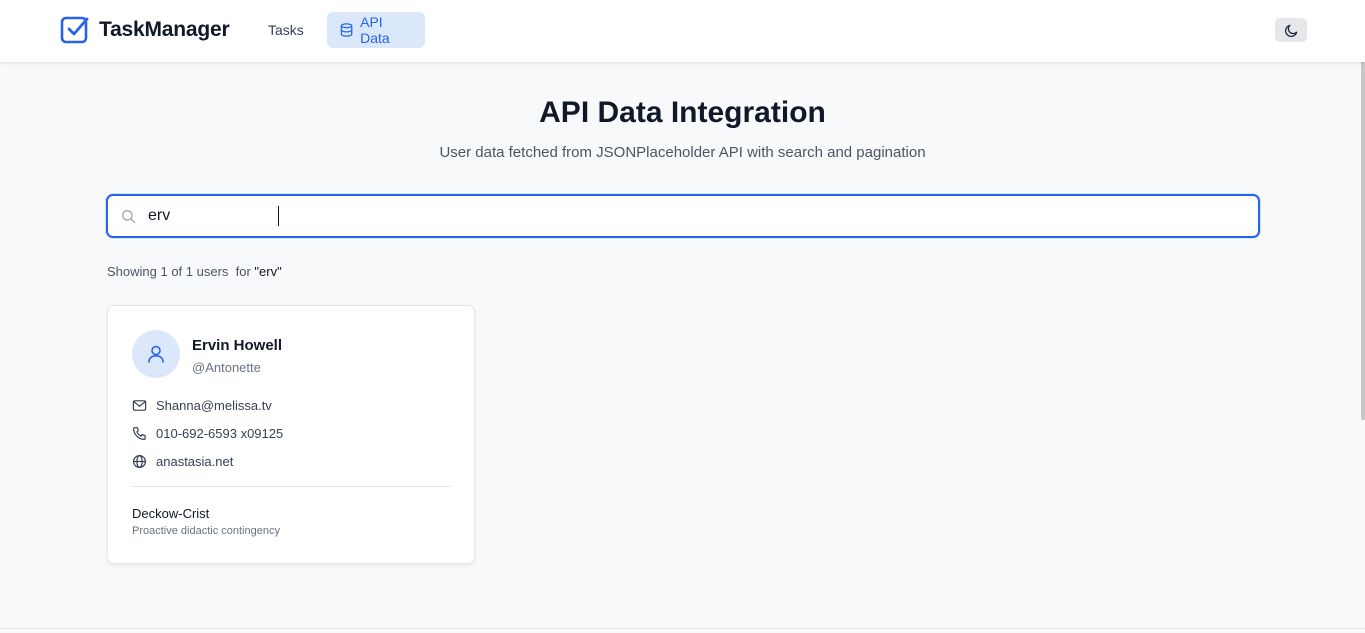  What do you see at coordinates (74, 30) in the screenshot?
I see `checkbox-logo-icon` at bounding box center [74, 30].